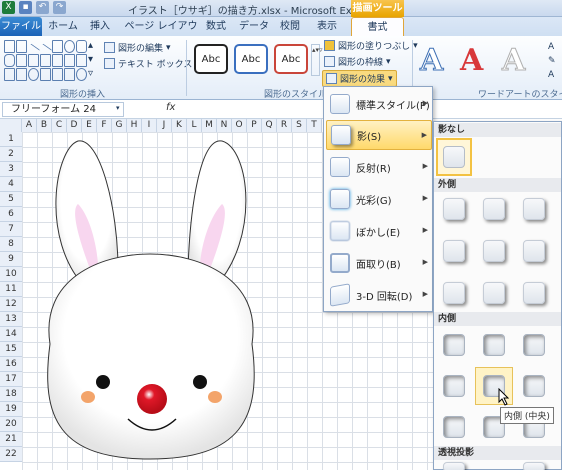 This screenshot has height=470, width=562. I want to click on star-shape-icon, so click(9, 74).